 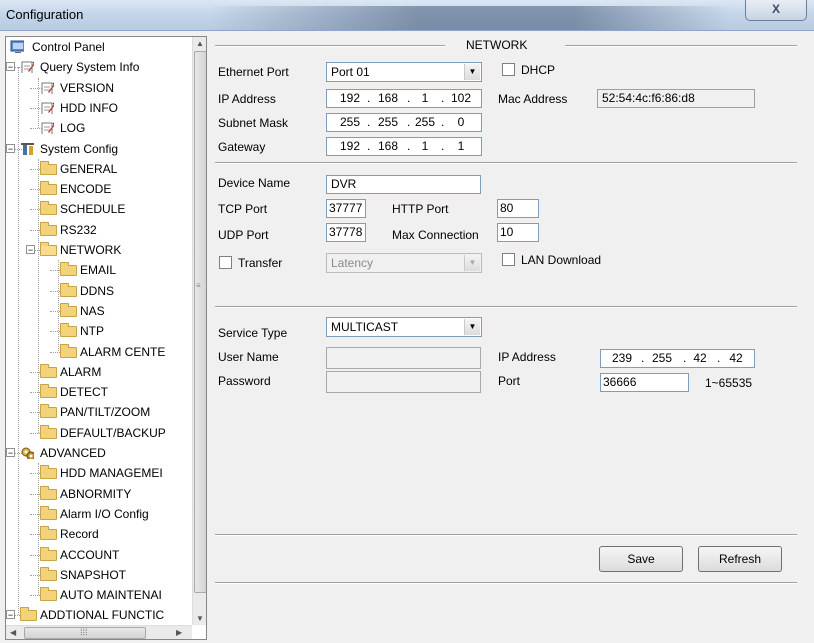 I want to click on tree-item-label: GENERAL, so click(x=89, y=168).